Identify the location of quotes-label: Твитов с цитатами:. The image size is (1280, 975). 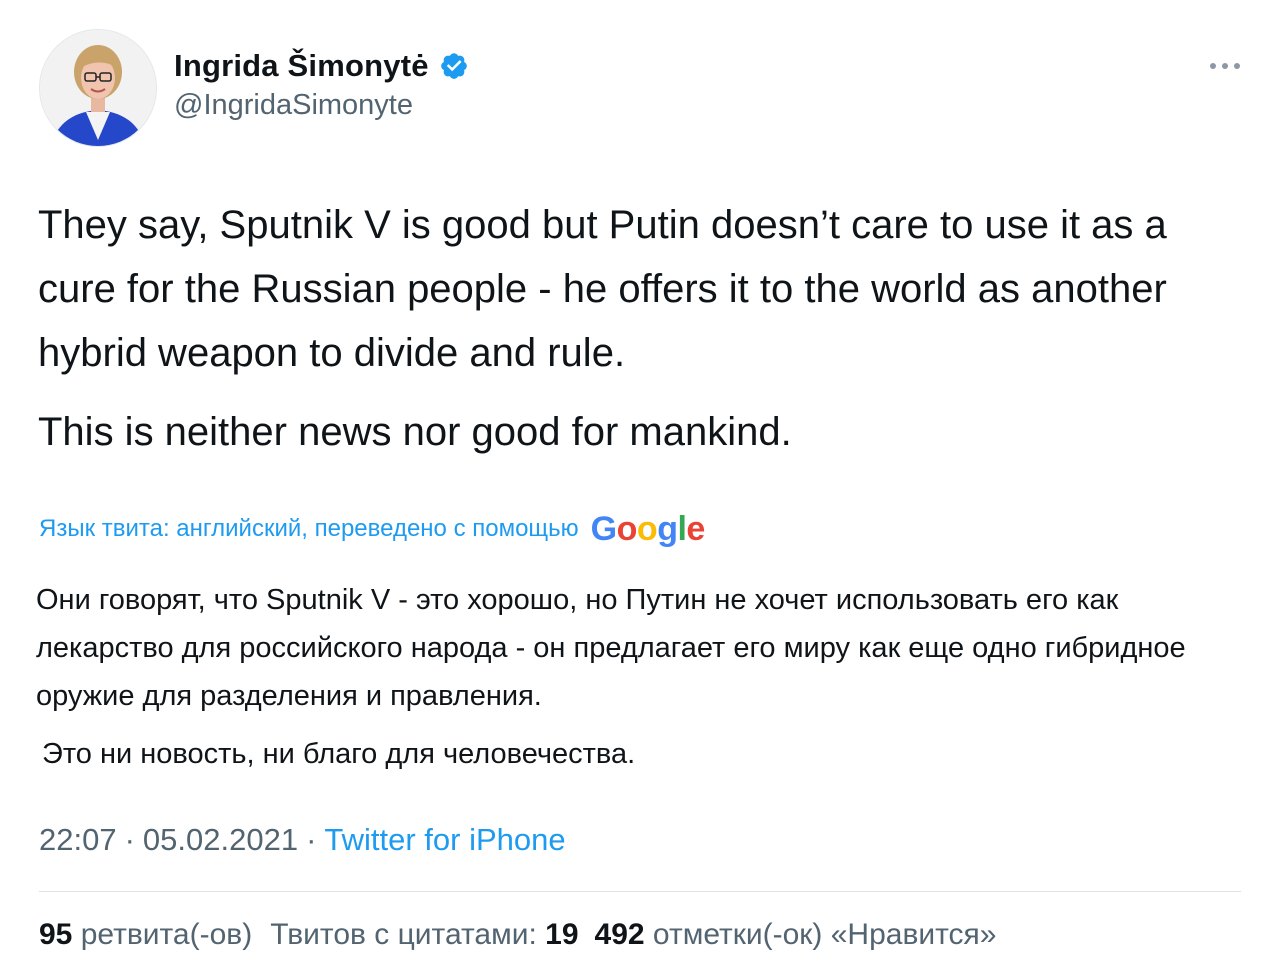
(403, 934).